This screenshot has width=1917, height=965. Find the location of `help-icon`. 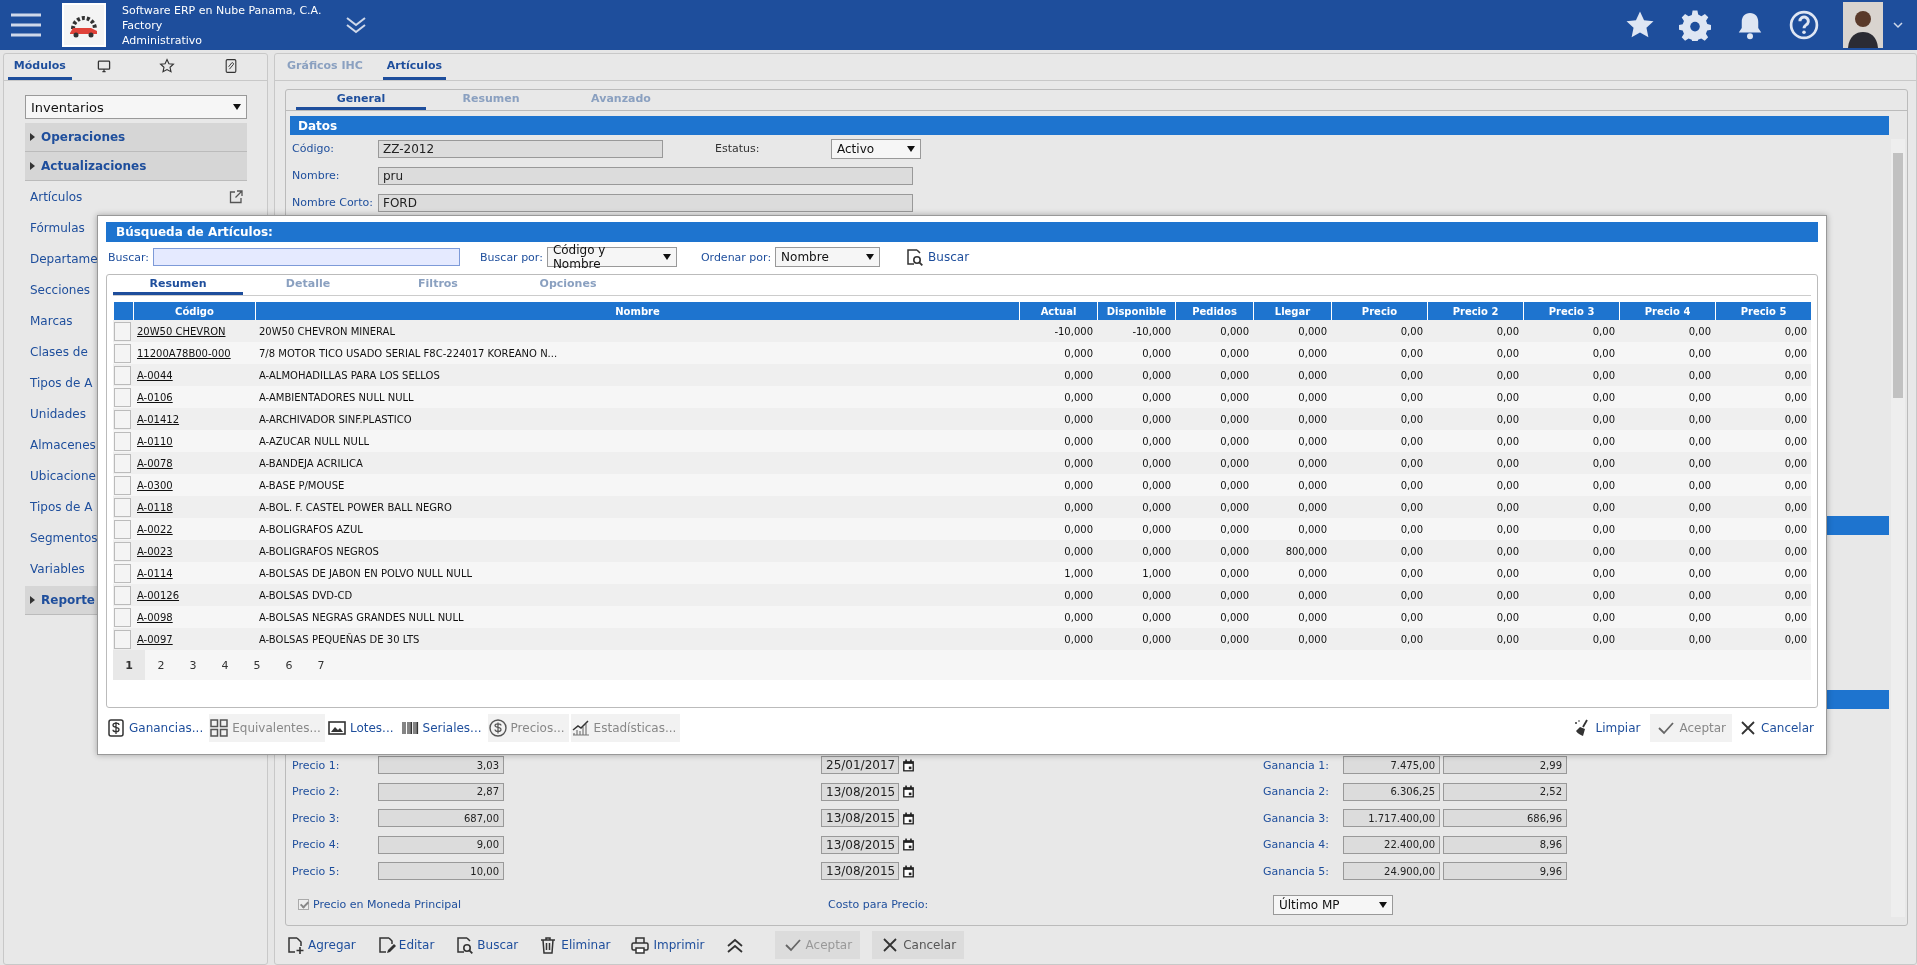

help-icon is located at coordinates (1804, 25).